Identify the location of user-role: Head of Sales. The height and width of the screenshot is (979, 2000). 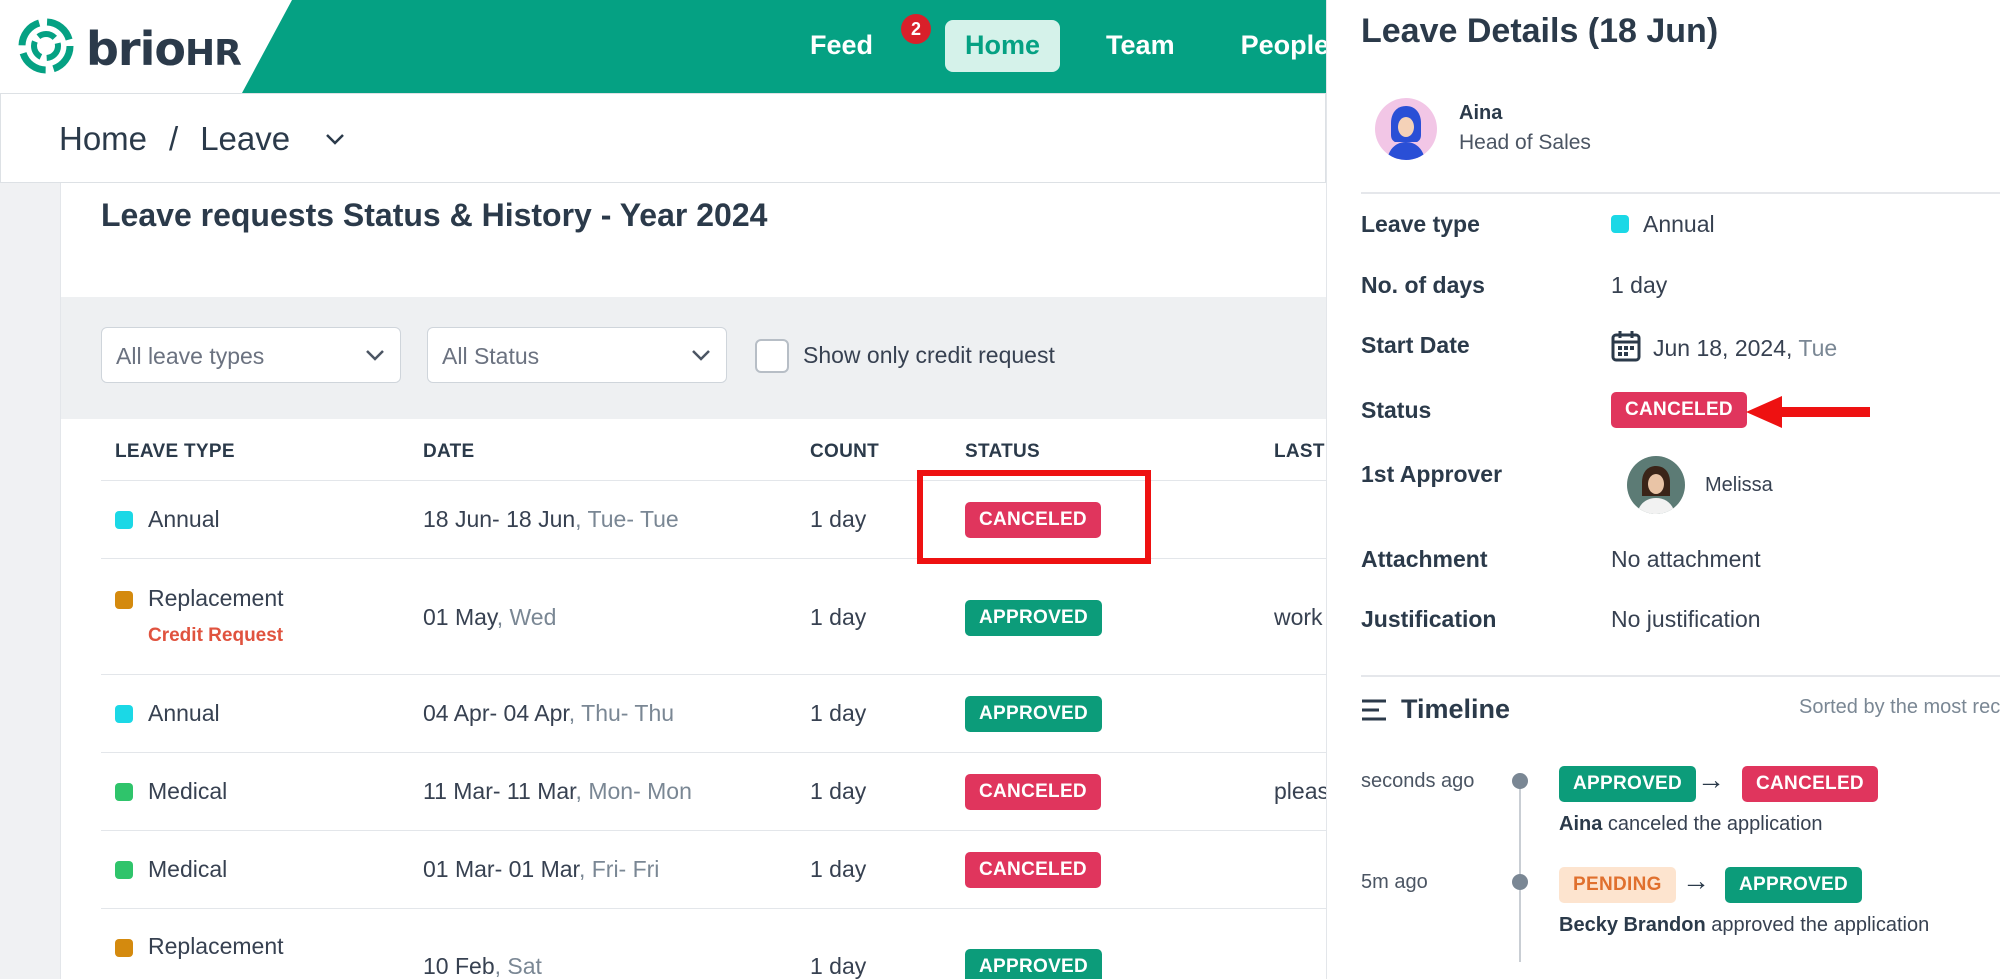
(1525, 142).